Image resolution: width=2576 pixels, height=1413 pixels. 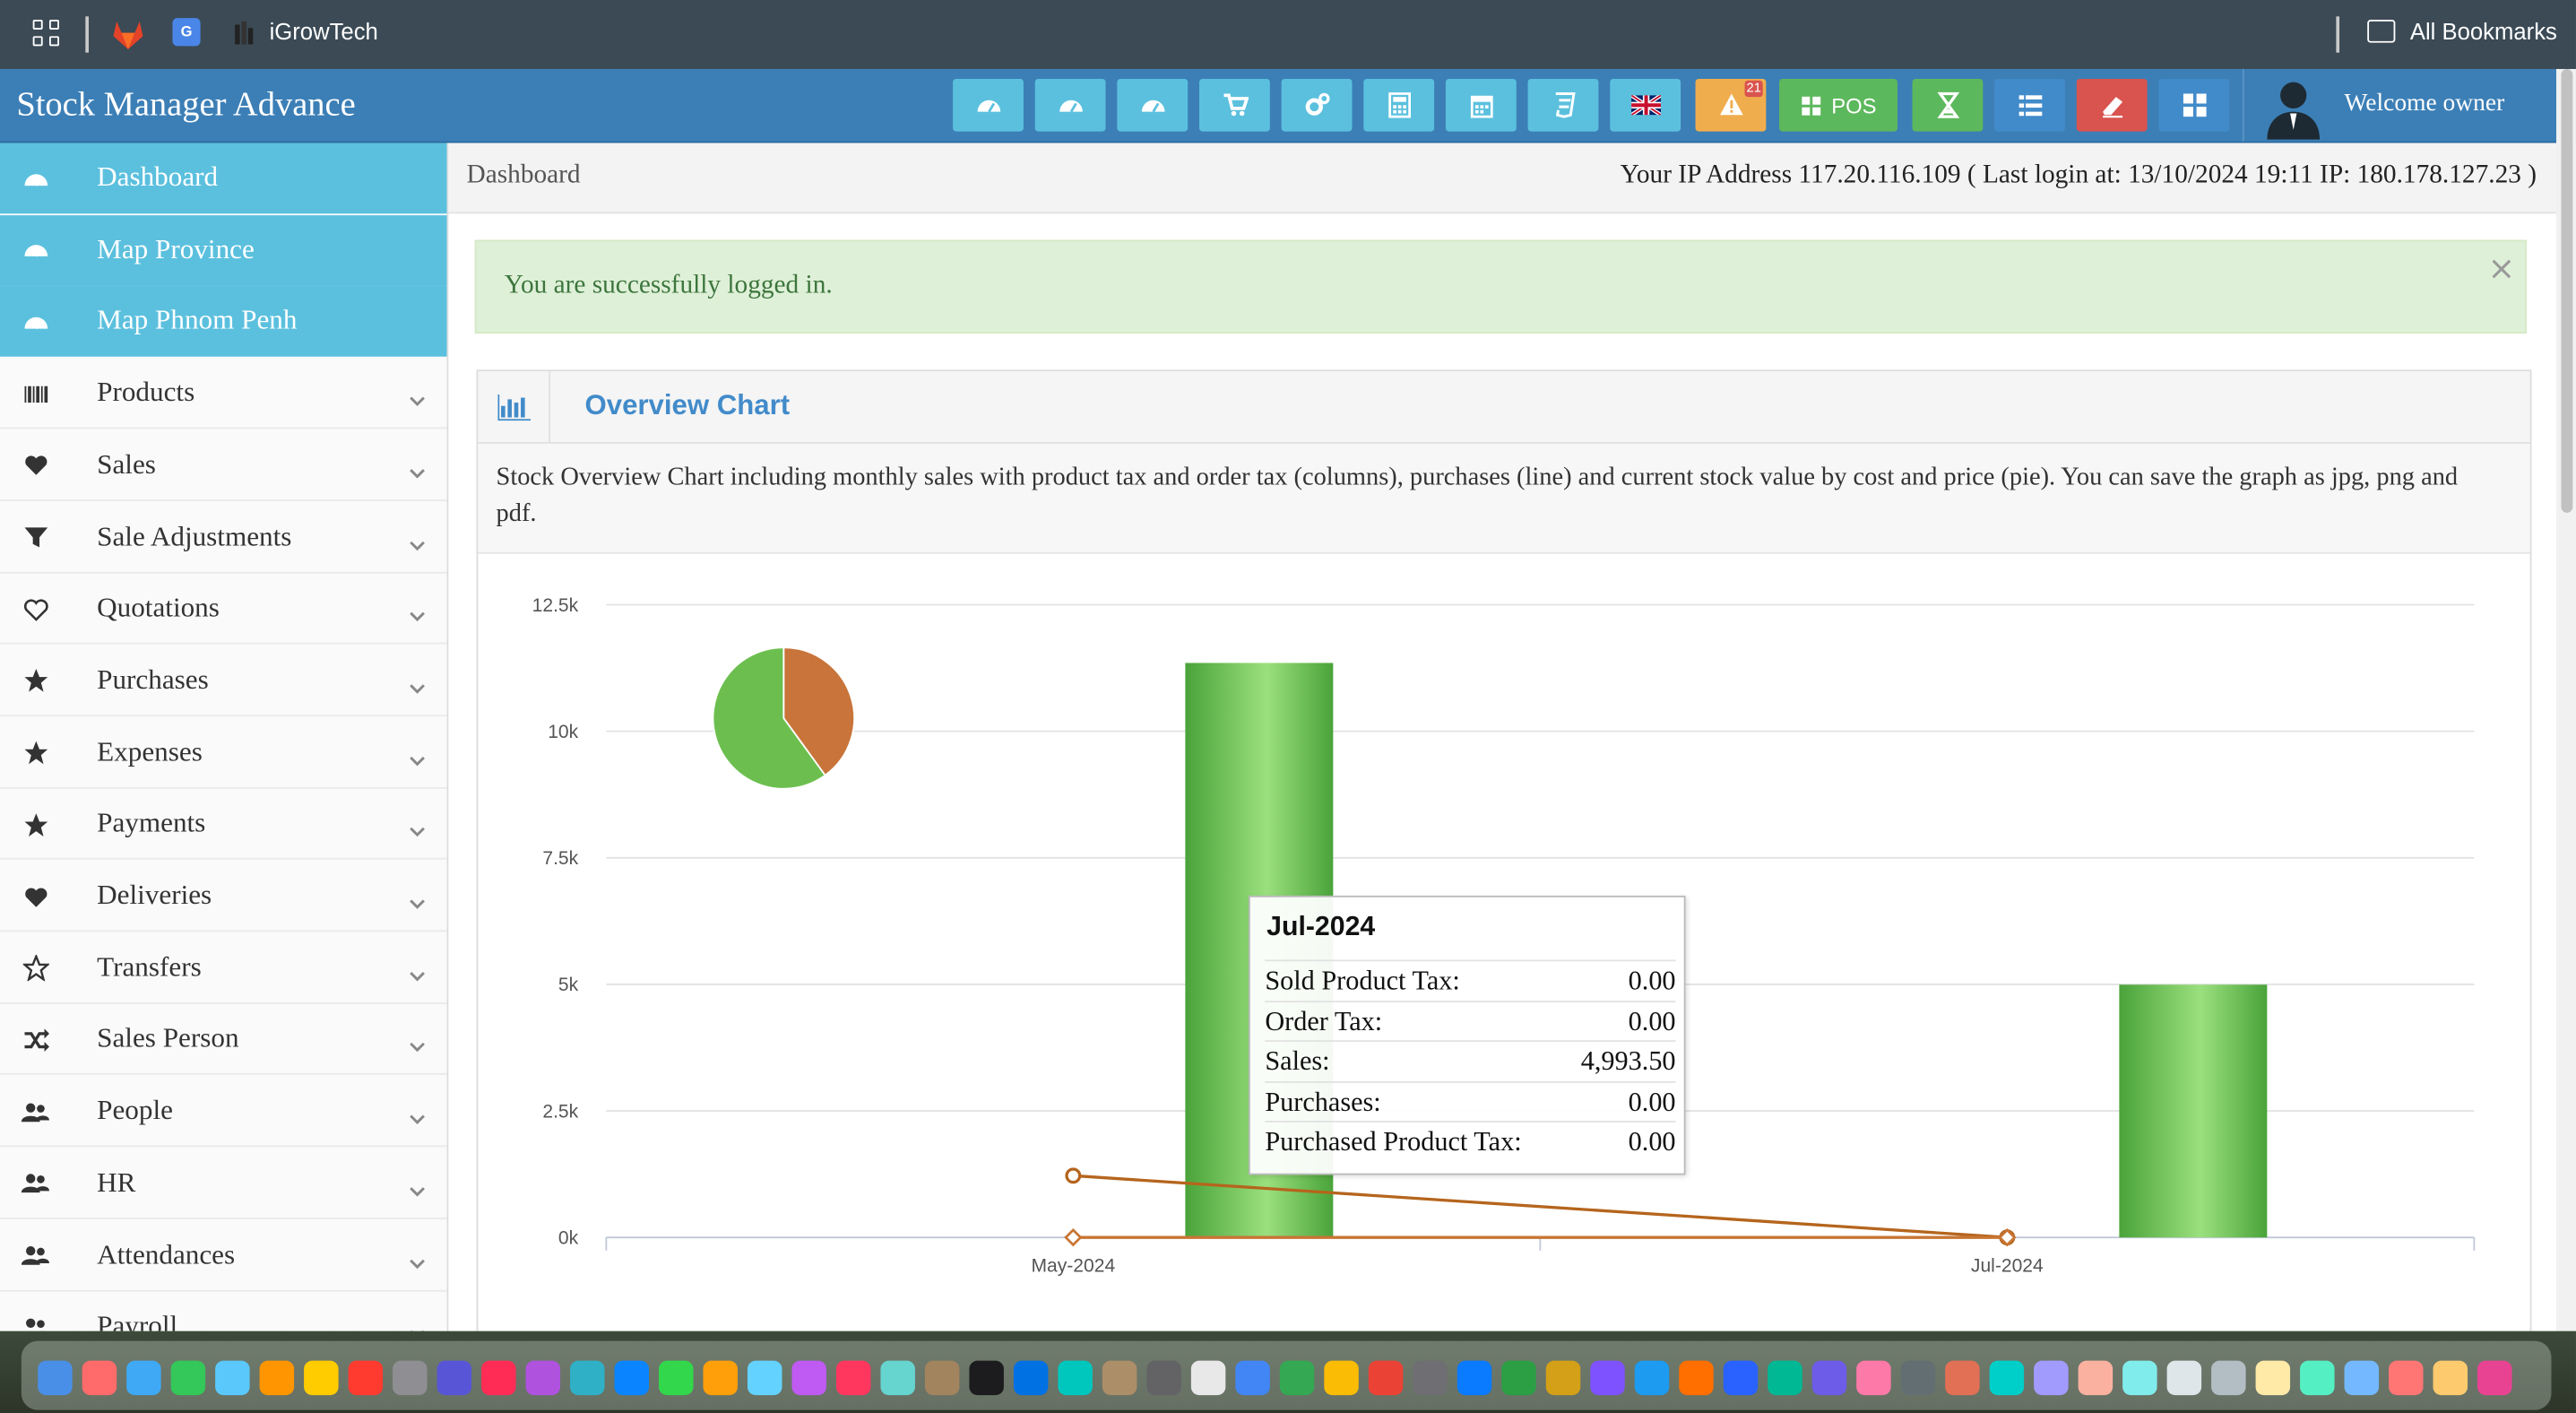 What do you see at coordinates (223, 609) in the screenshot?
I see `sidebar-item-quotations: Quotations` at bounding box center [223, 609].